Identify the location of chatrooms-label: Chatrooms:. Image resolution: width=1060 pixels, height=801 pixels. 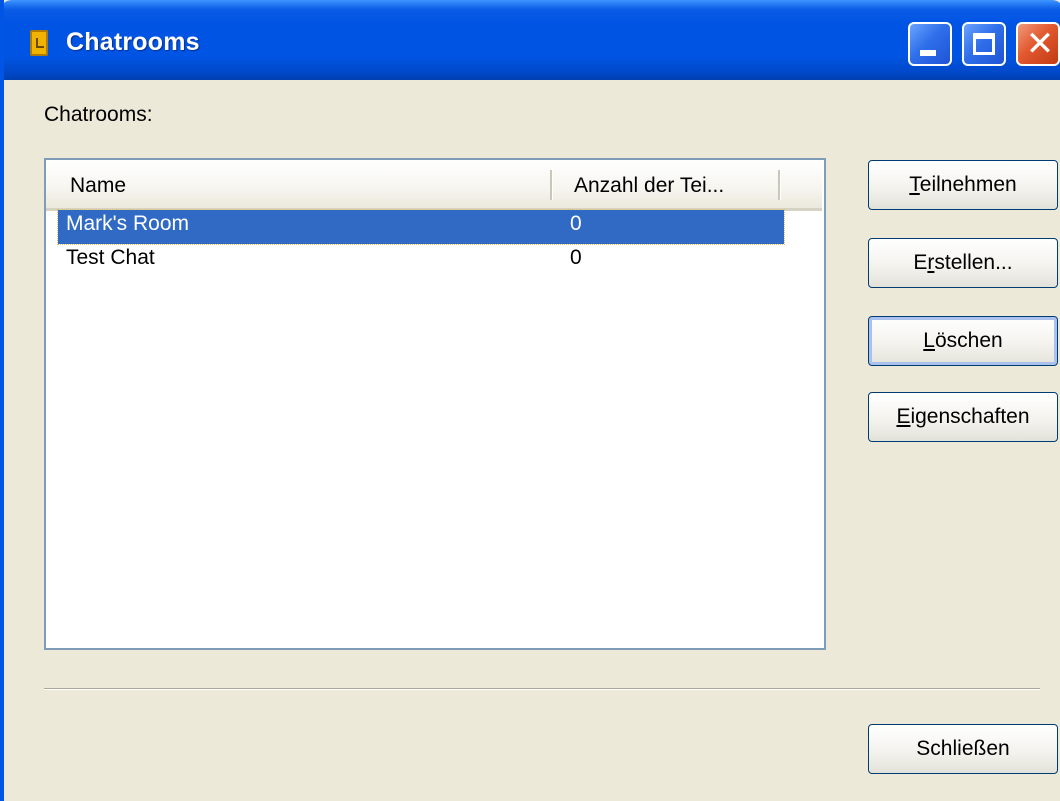
(98, 114).